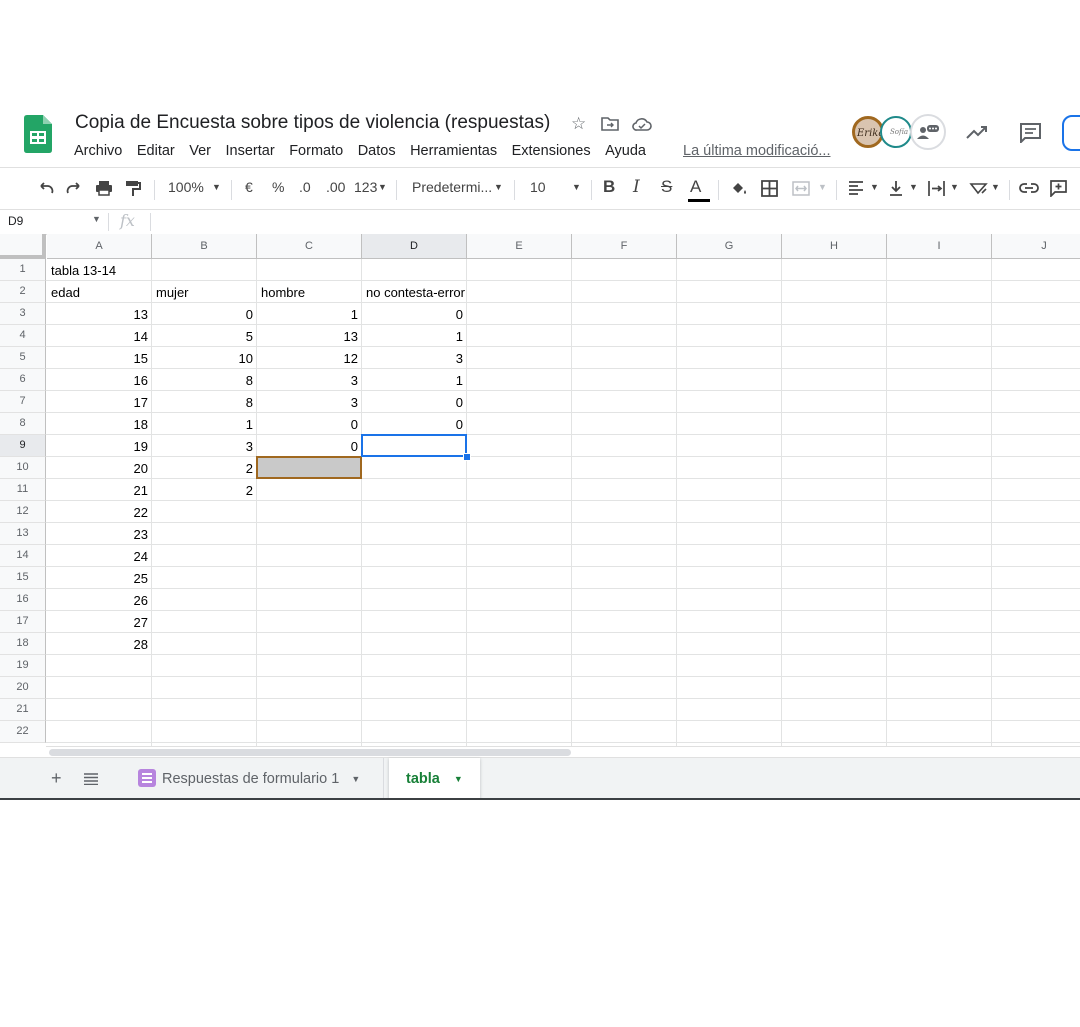 The height and width of the screenshot is (1027, 1080). Describe the element at coordinates (896, 132) in the screenshot. I see `avatar-sofia: Sofía` at that location.